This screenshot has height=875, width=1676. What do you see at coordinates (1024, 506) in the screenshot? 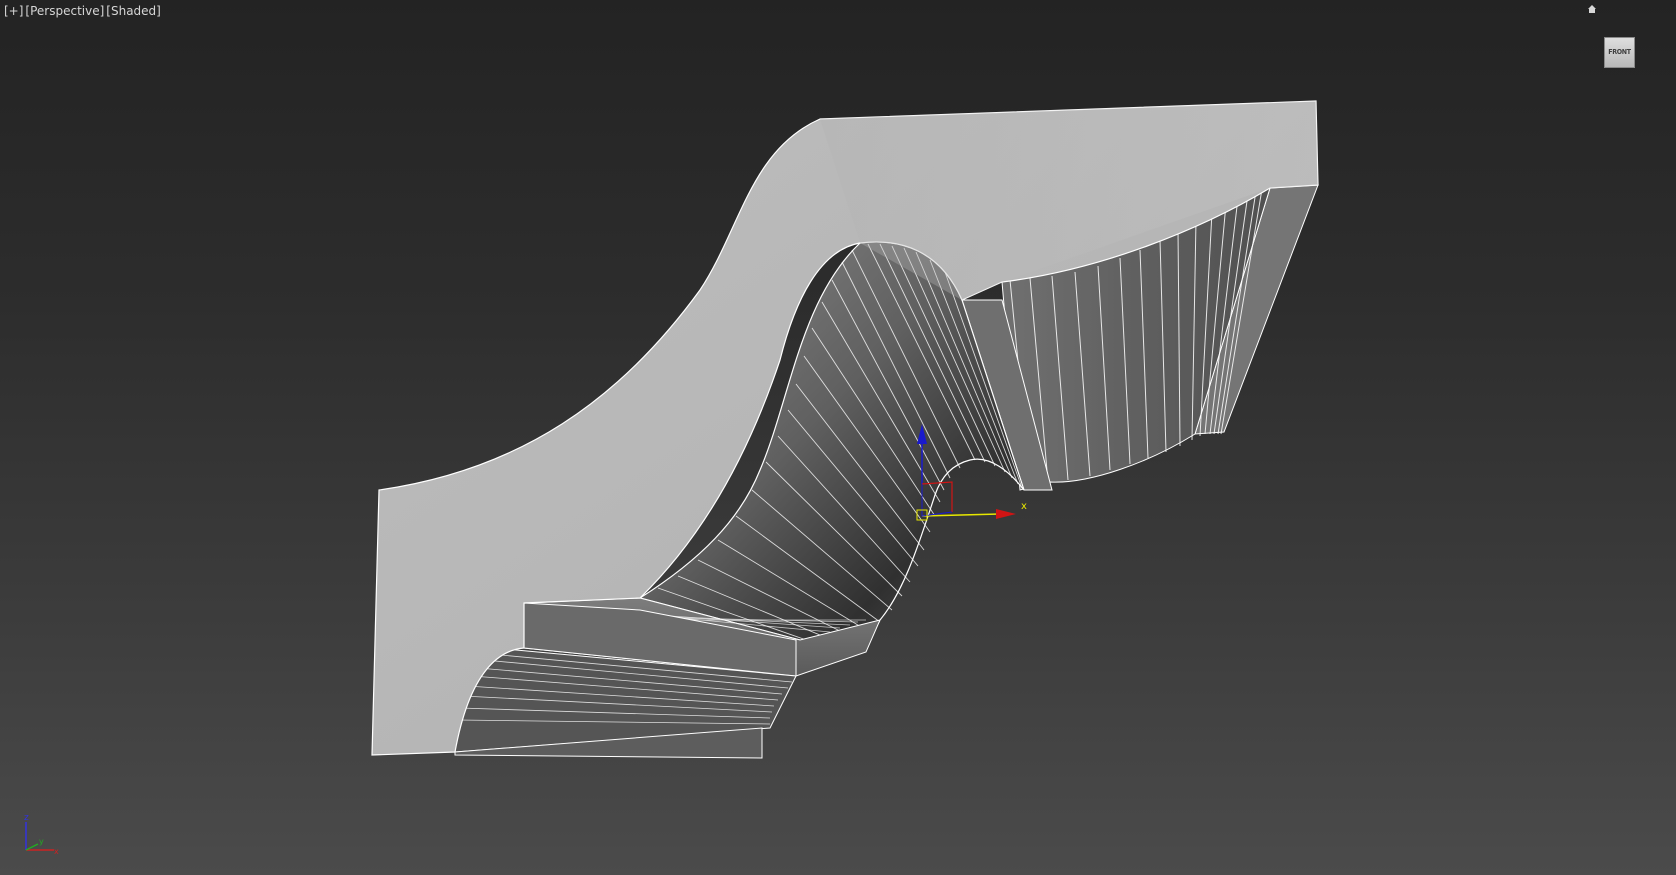
I see `gizmo-x-label: x` at bounding box center [1024, 506].